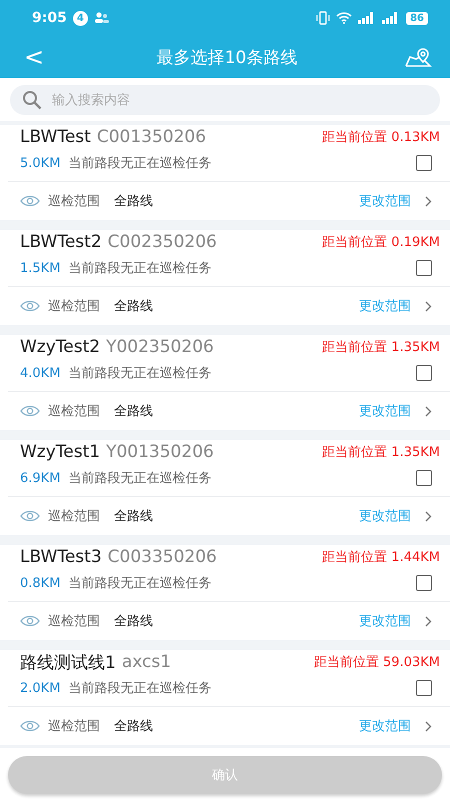 This screenshot has width=450, height=800. What do you see at coordinates (32, 100) in the screenshot?
I see `search-icon` at bounding box center [32, 100].